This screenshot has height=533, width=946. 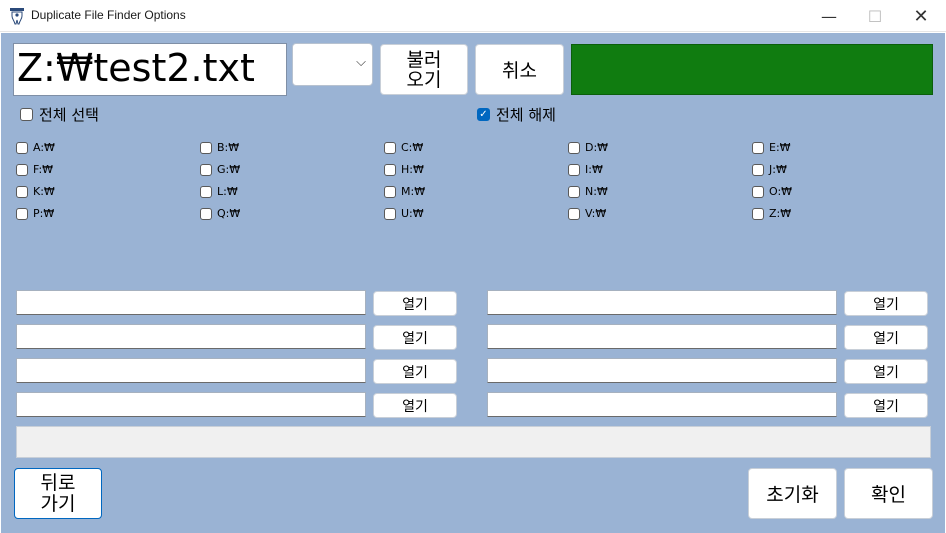 I want to click on drive-label: C:₩, so click(x=412, y=147).